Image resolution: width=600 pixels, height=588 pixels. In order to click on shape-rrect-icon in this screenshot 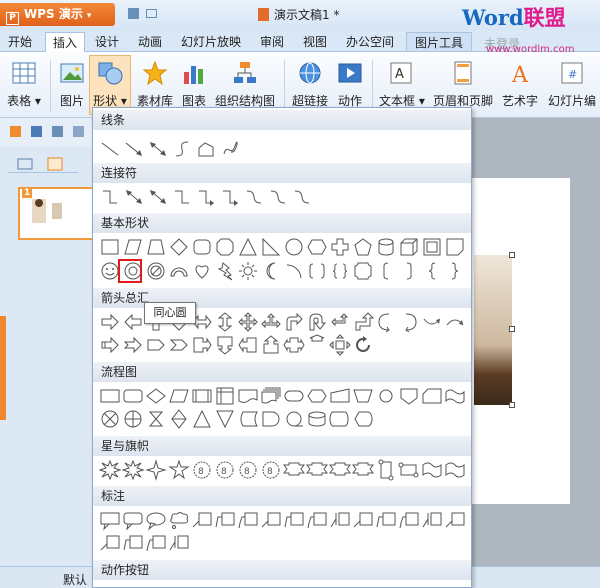, I will do `click(202, 247)`.